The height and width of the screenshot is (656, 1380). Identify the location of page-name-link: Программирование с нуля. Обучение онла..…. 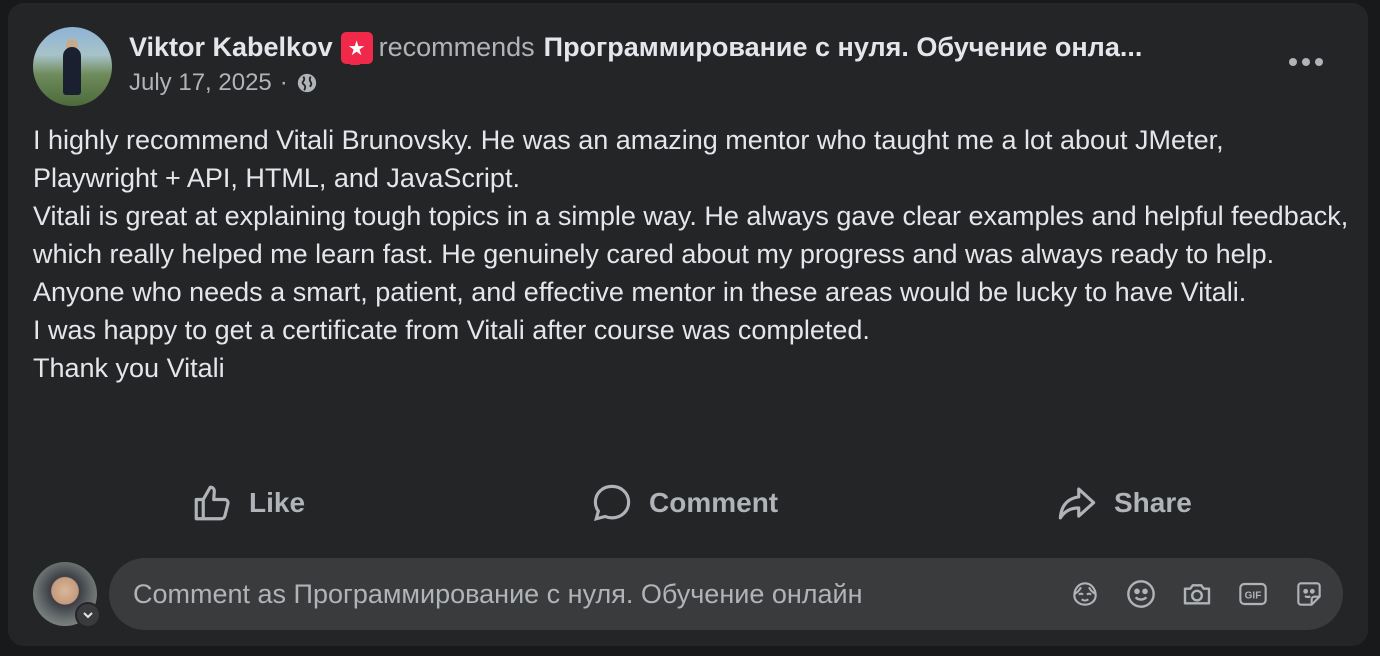
(843, 47).